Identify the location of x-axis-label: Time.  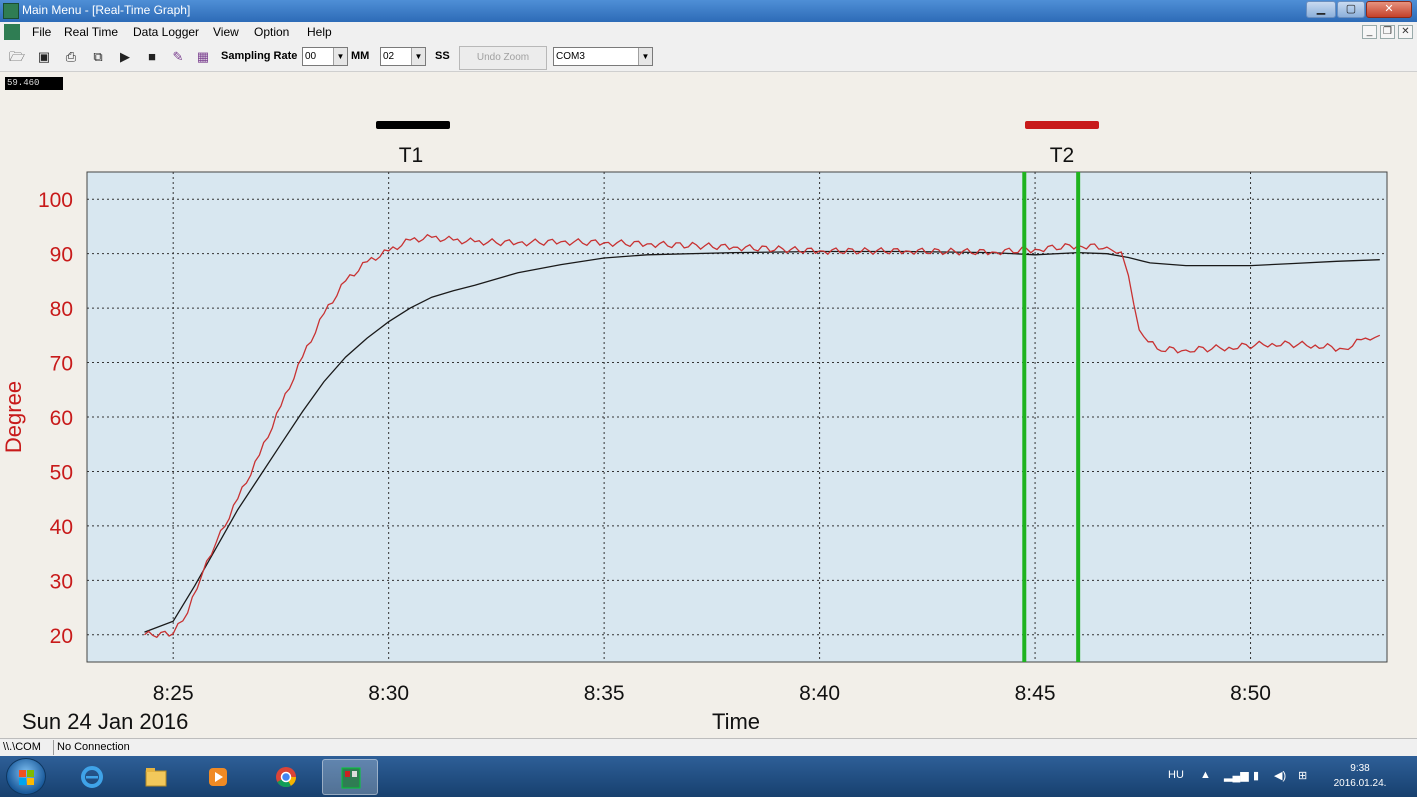
(736, 721).